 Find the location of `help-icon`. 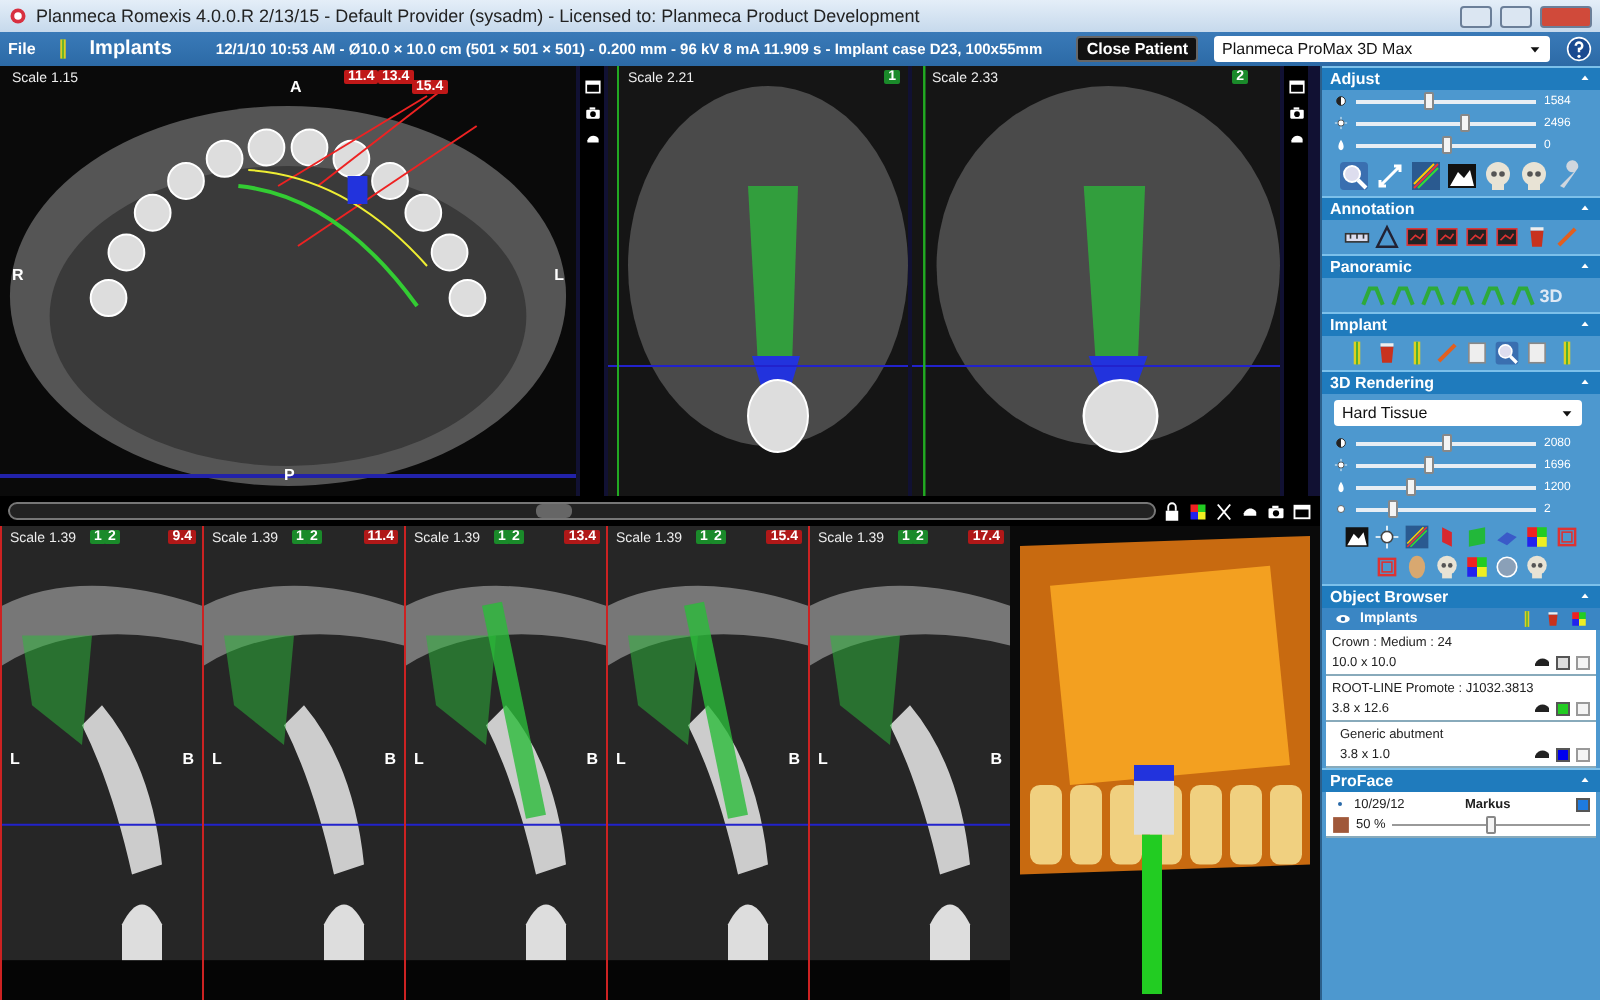

help-icon is located at coordinates (1579, 49).